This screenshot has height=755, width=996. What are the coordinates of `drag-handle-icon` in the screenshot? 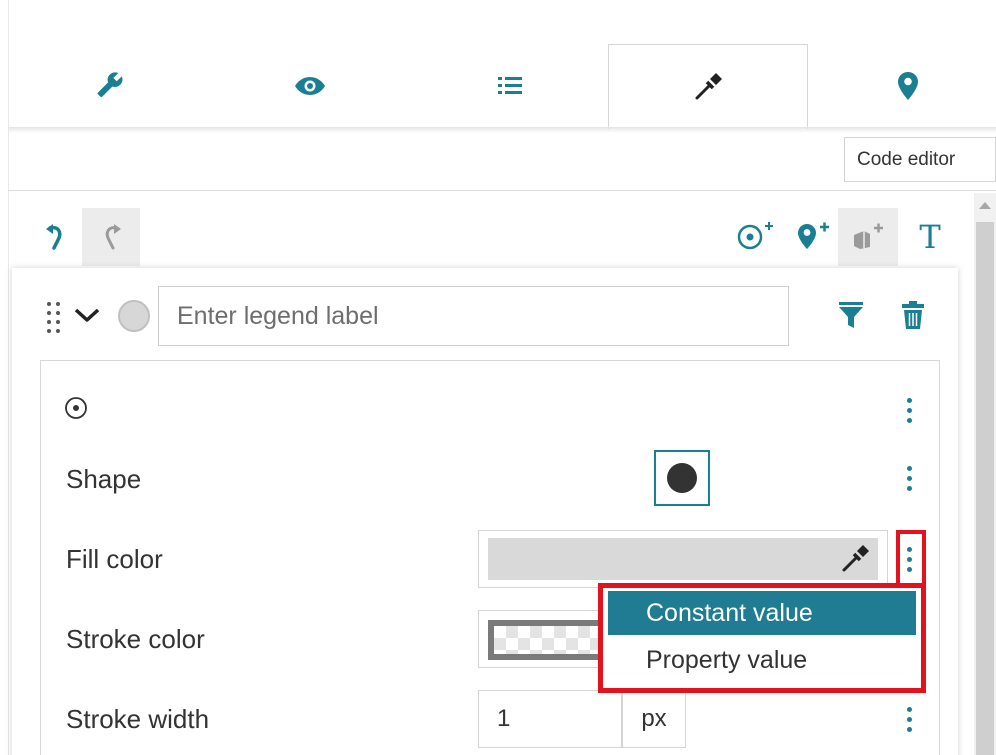 It's located at (54, 317).